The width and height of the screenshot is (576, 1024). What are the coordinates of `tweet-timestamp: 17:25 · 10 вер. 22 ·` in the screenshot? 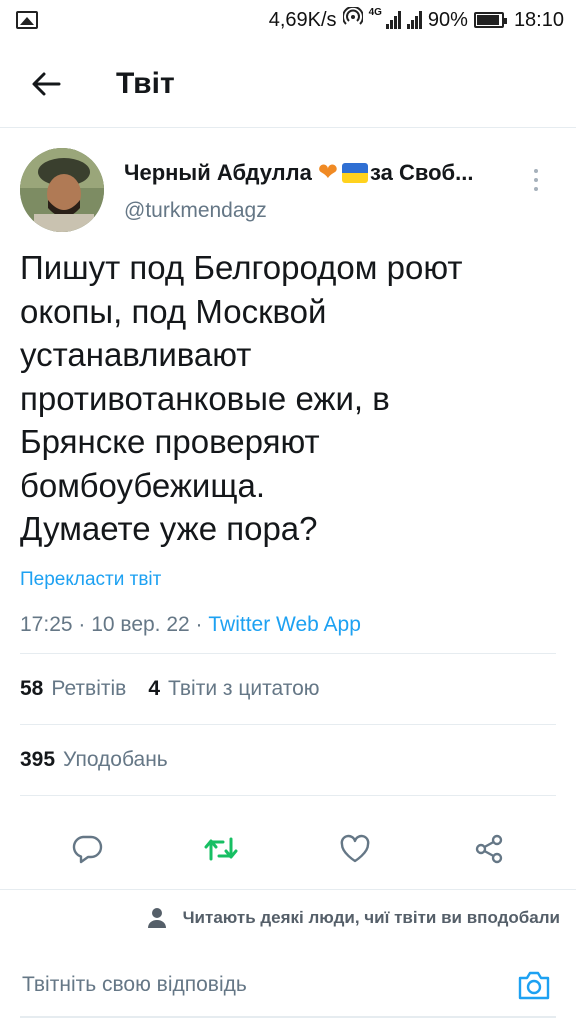 It's located at (114, 624).